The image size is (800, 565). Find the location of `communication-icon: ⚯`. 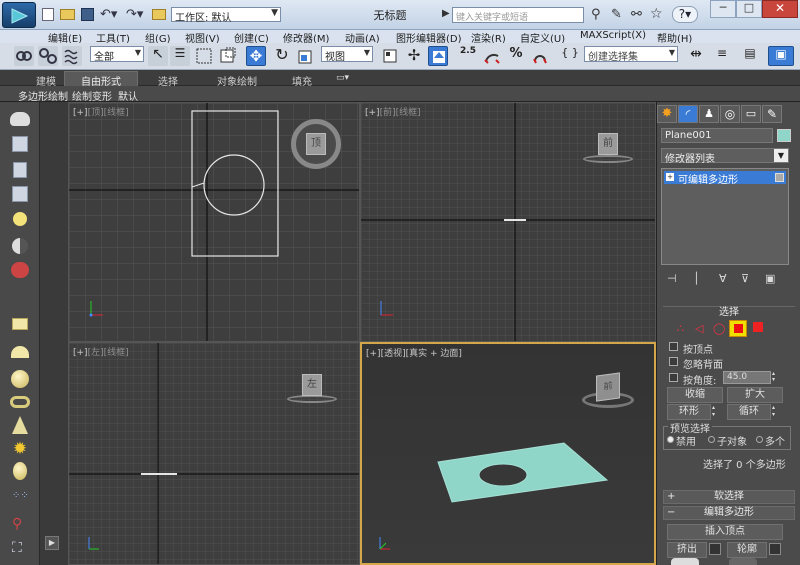

communication-icon: ⚯ is located at coordinates (636, 14).